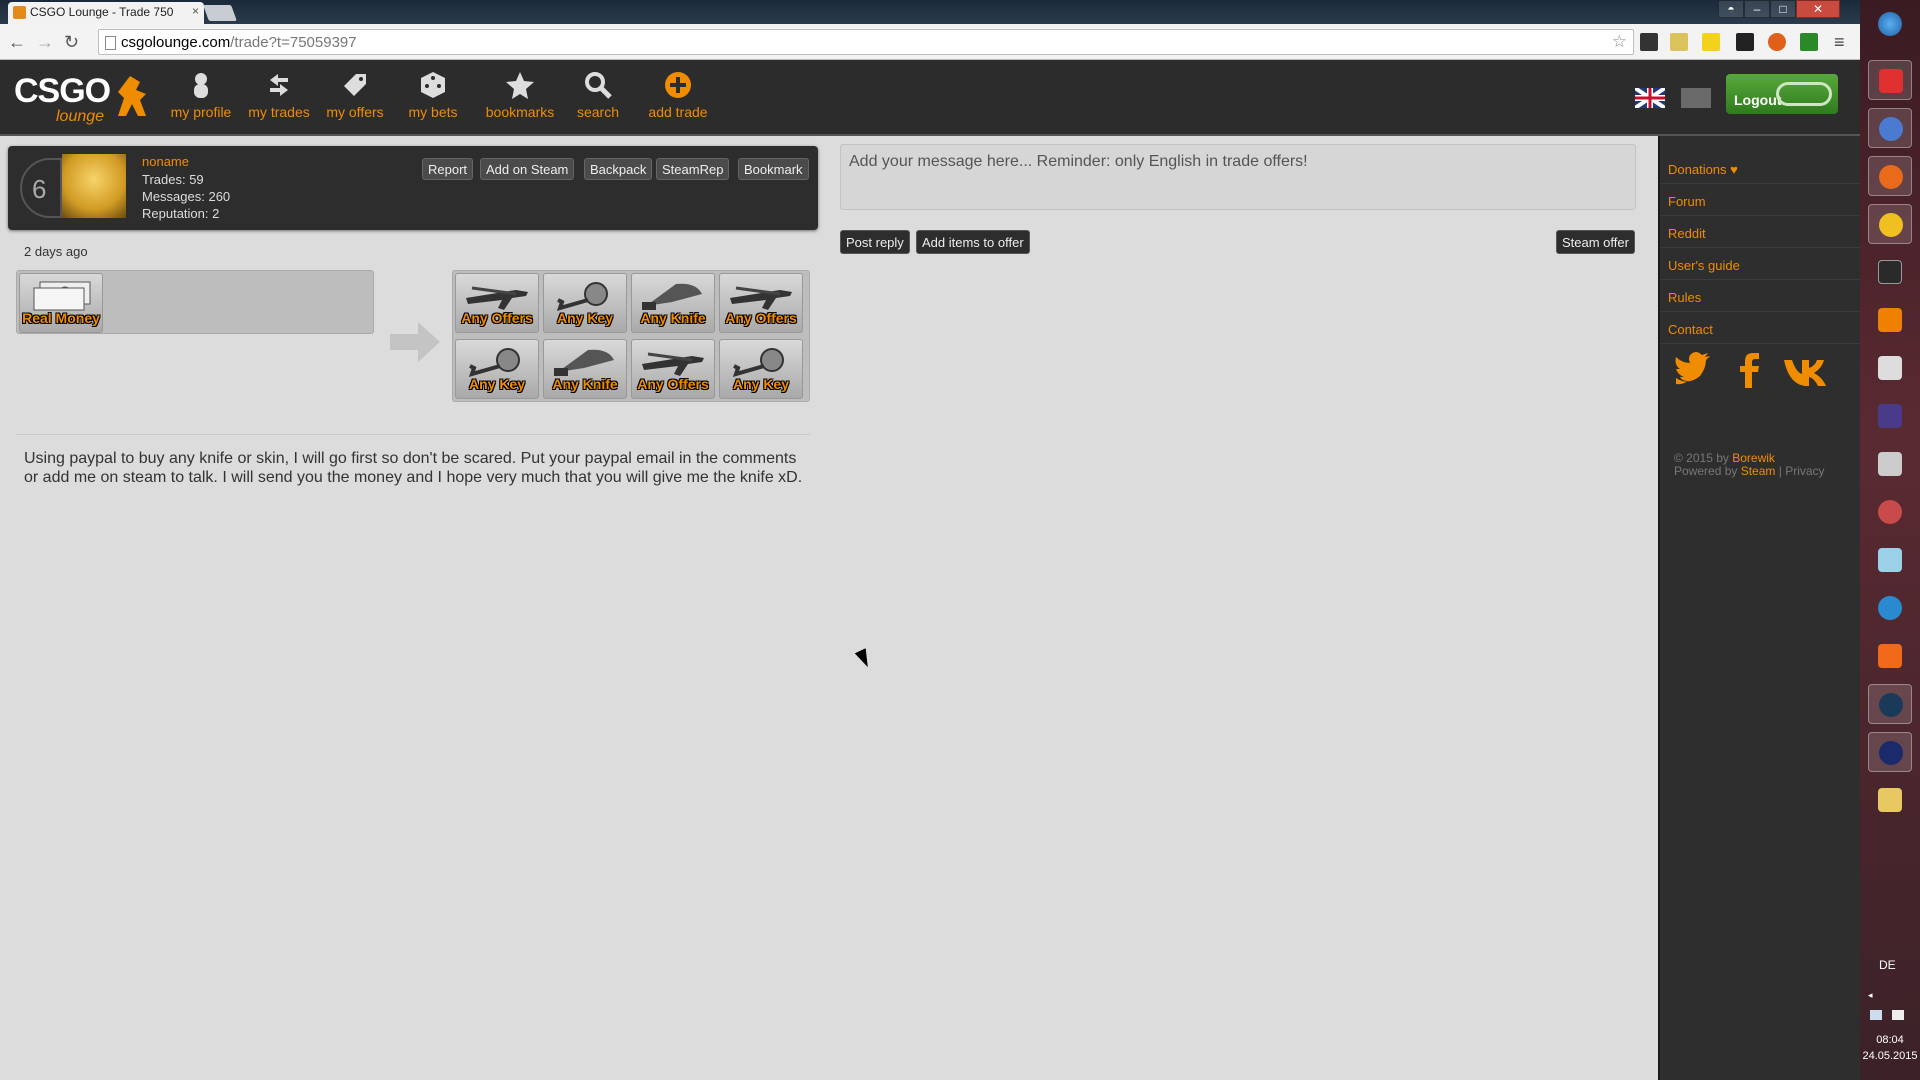  Describe the element at coordinates (1760, 232) in the screenshot. I see `sidebar-item-reddit: Reddit` at that location.